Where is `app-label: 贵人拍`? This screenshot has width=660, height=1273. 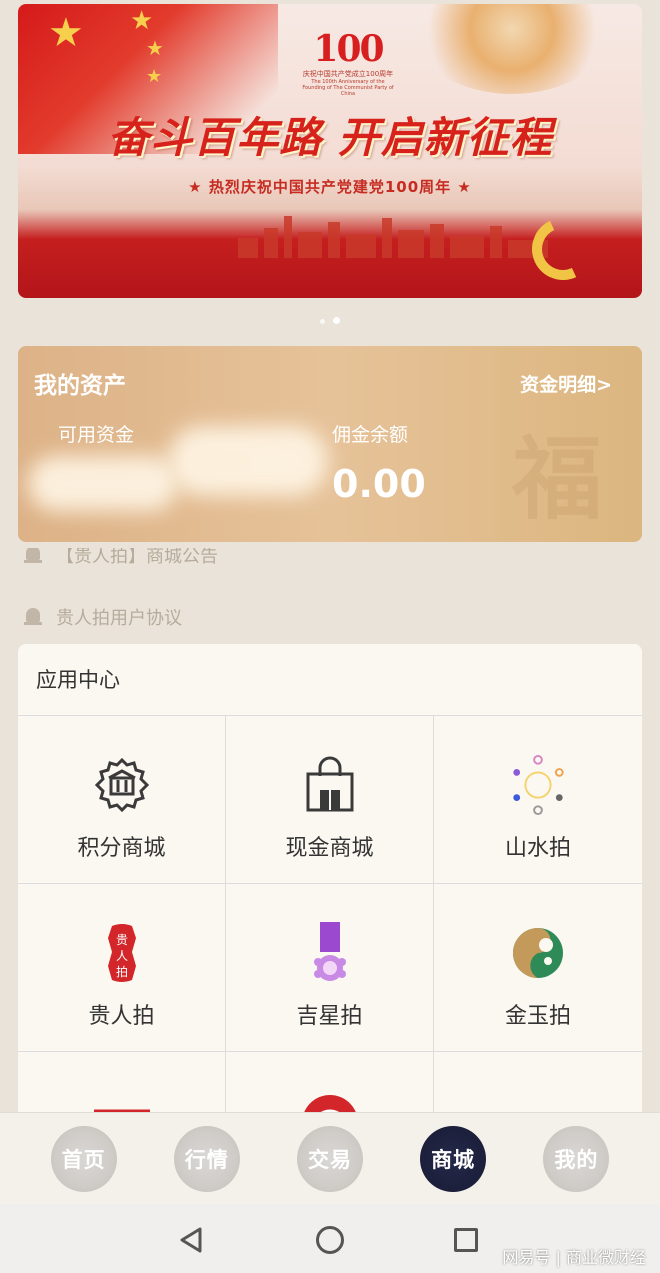
app-label: 贵人拍 is located at coordinates (121, 1016).